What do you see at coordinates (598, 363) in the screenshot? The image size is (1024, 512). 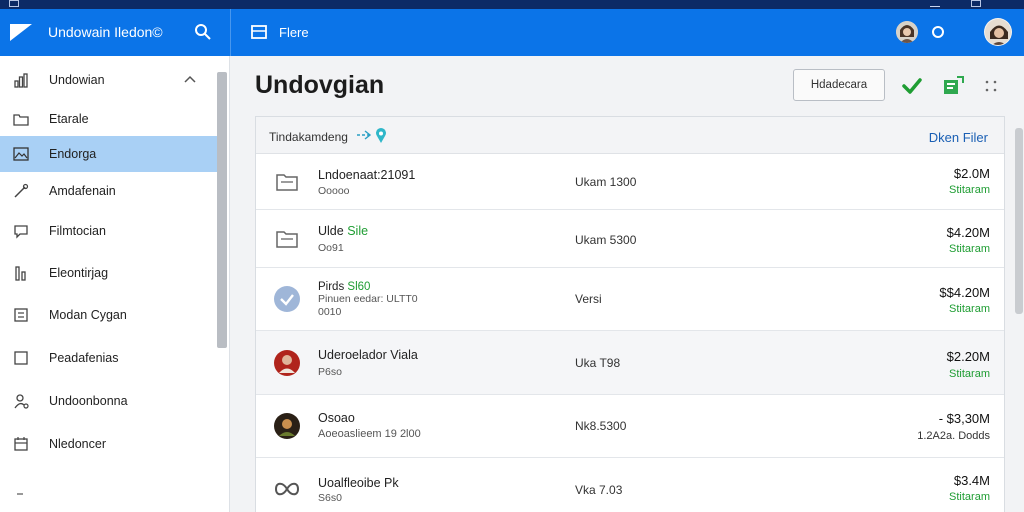 I see `row-detail: Uka T98` at bounding box center [598, 363].